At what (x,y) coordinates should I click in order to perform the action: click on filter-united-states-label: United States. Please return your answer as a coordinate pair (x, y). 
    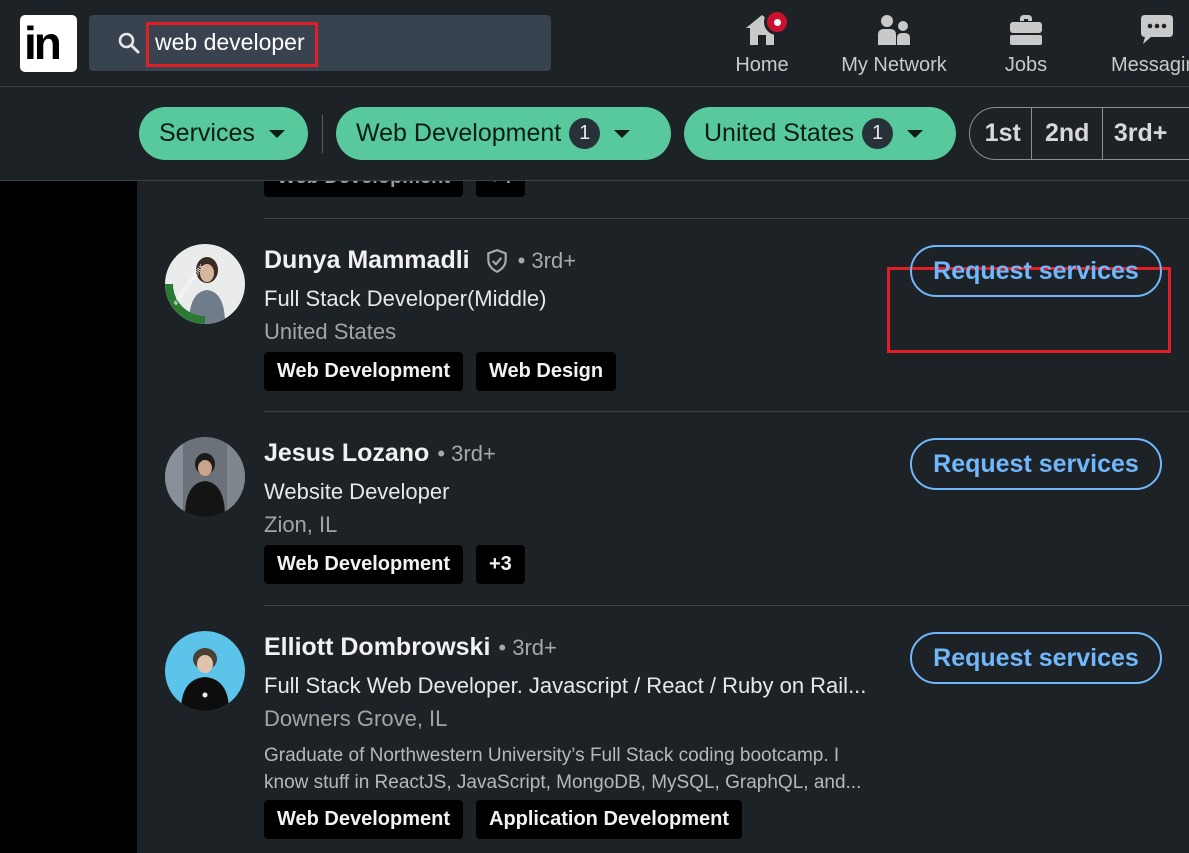
    Looking at the image, I should click on (779, 133).